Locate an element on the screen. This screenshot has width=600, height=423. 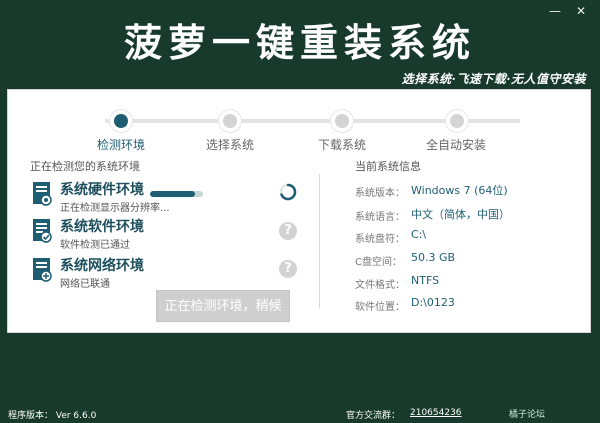
loading-spinner-icon is located at coordinates (288, 192).